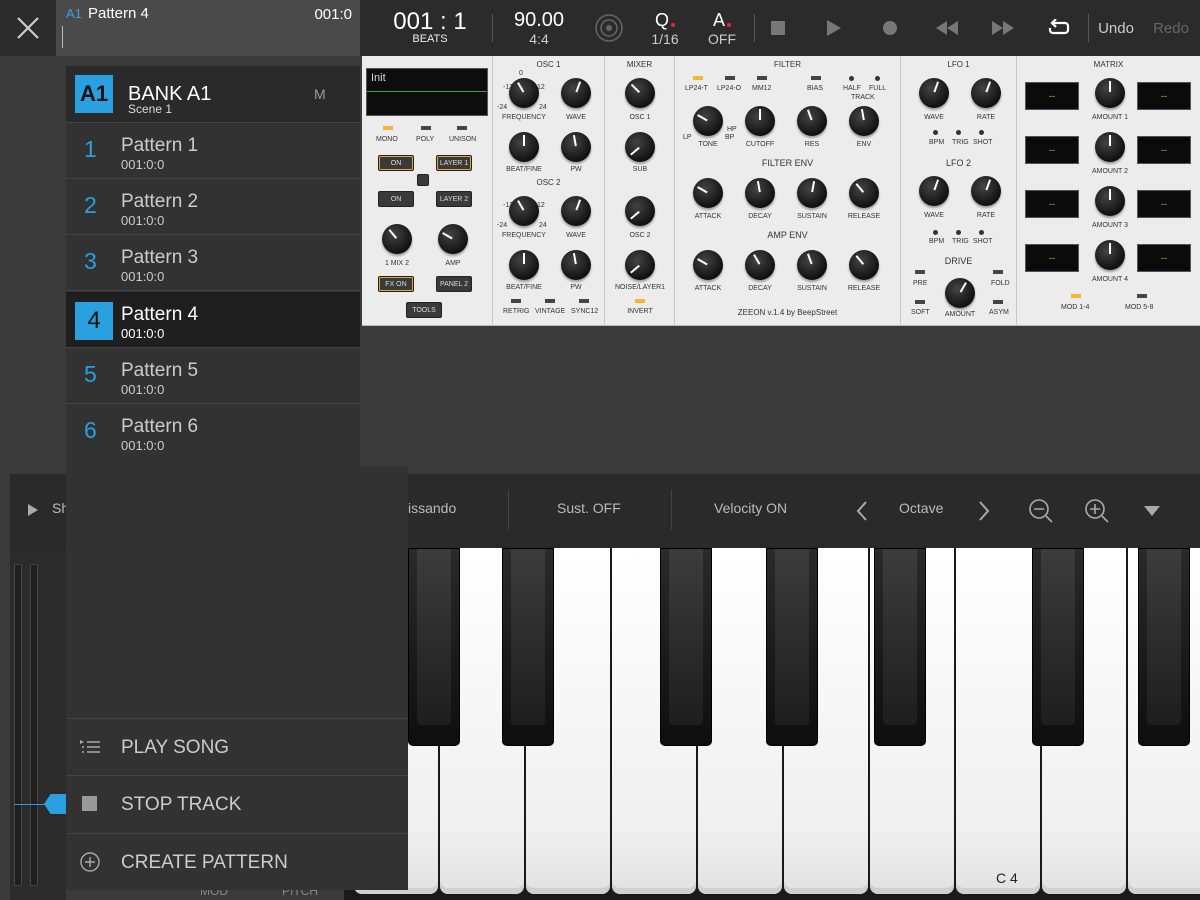 Image resolution: width=1200 pixels, height=900 pixels. What do you see at coordinates (213, 207) in the screenshot?
I see `pattern-item: 2 Pattern 2 001:0:0` at bounding box center [213, 207].